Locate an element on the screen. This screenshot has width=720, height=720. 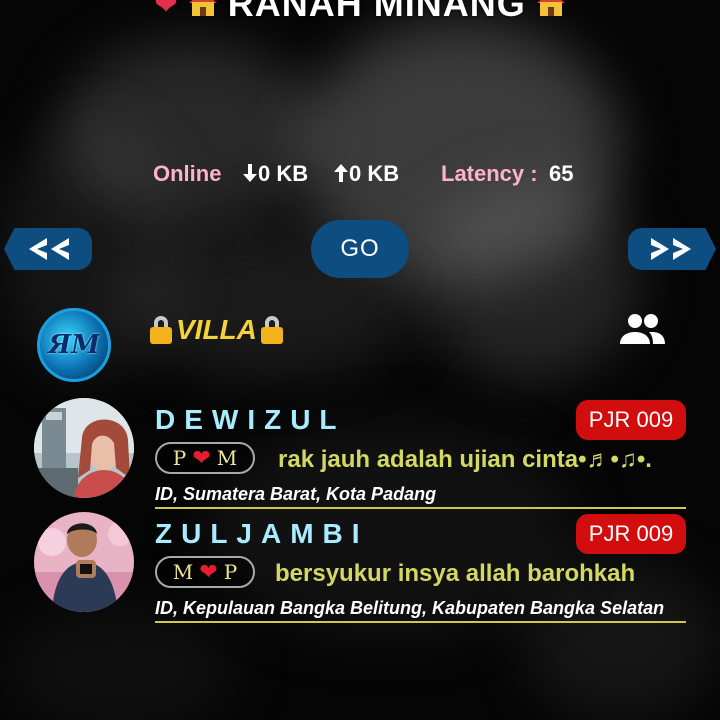
upload-value: 0 KB is located at coordinates (374, 173).